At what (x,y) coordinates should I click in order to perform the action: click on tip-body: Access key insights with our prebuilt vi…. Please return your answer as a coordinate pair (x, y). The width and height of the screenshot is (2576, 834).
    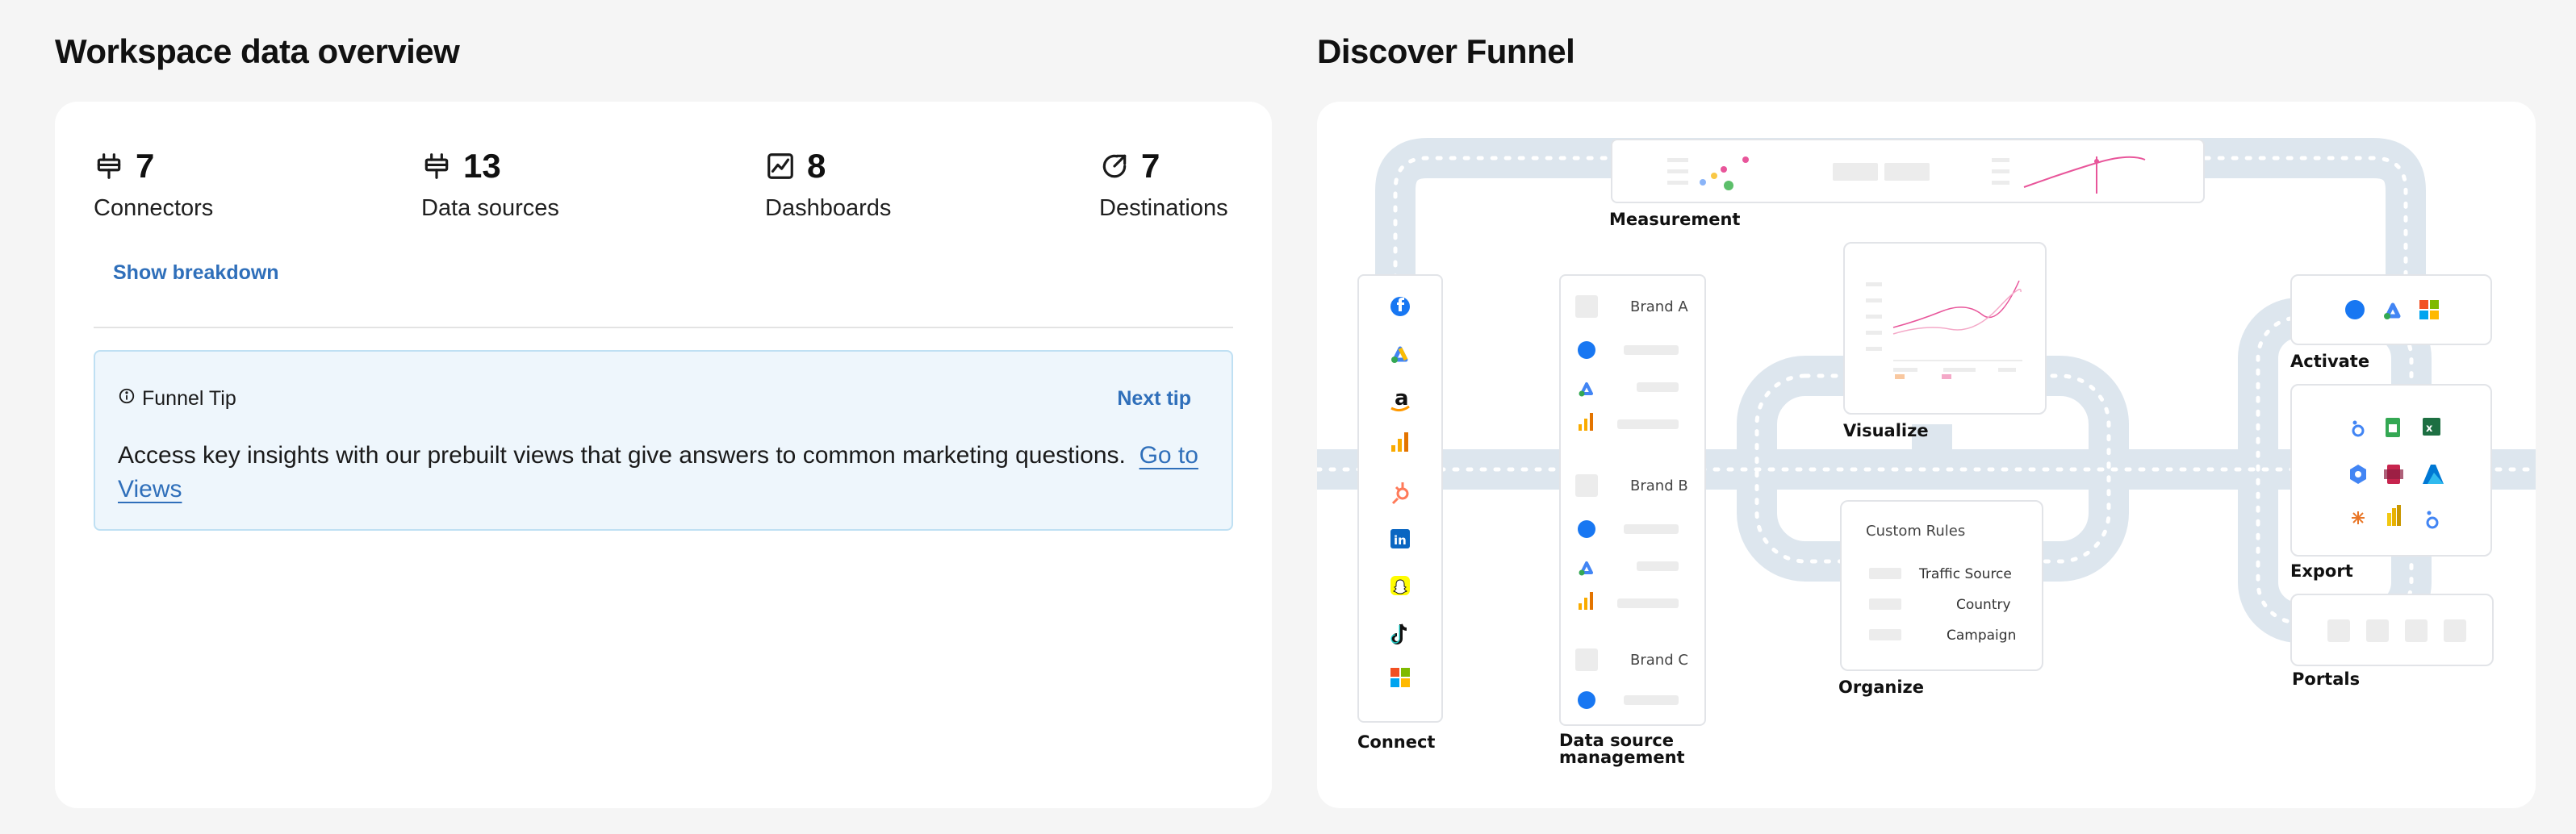
    Looking at the image, I should click on (658, 473).